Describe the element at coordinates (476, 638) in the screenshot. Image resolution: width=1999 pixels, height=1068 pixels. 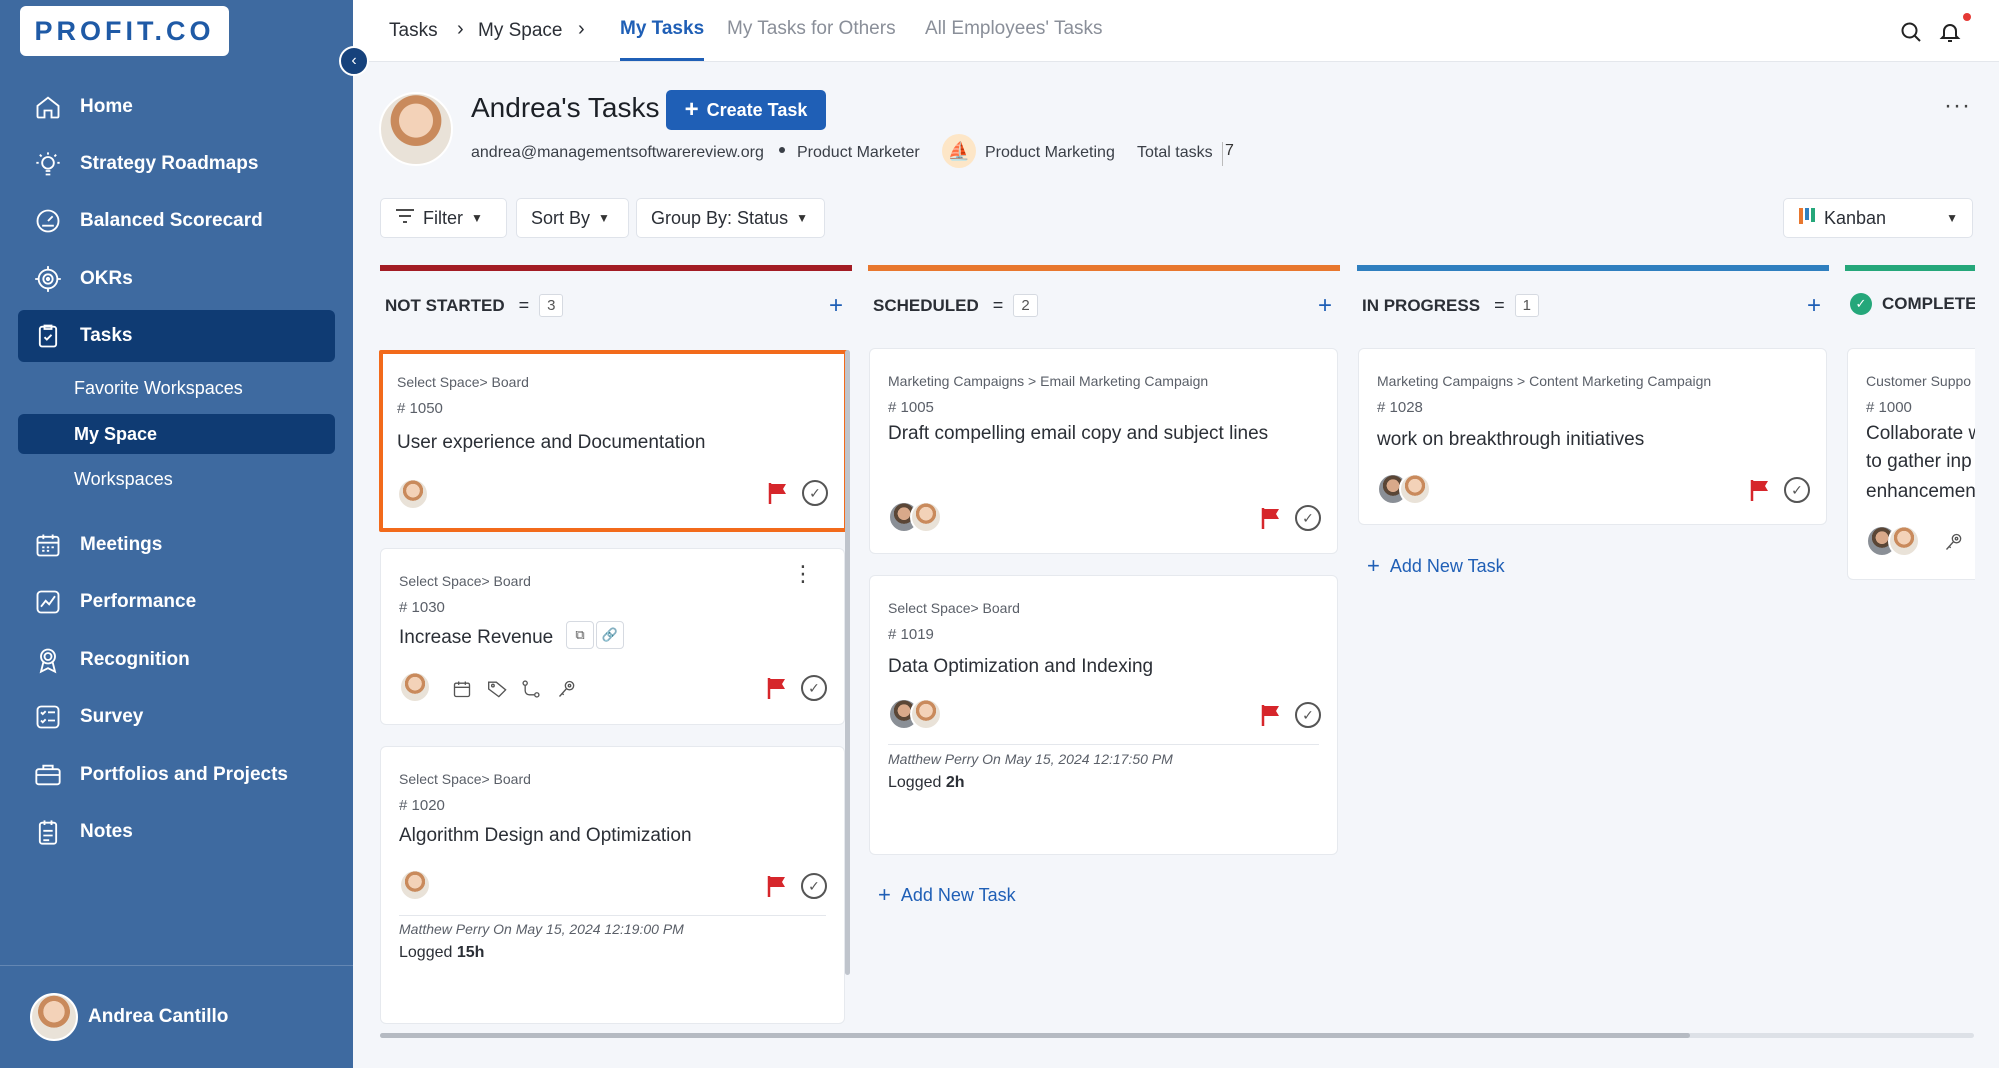
I see `task-title: Increase Revenue` at that location.